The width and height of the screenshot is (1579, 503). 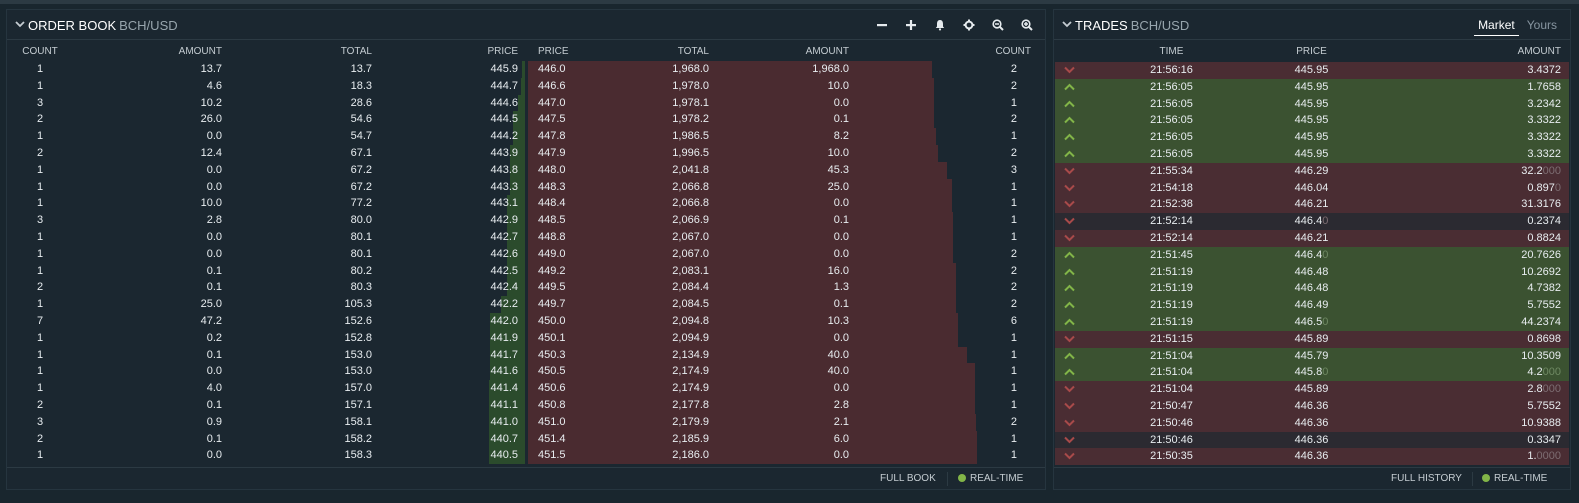 I want to click on trade-row: 21:51:19 446.48 4.7382, so click(x=1312, y=289).